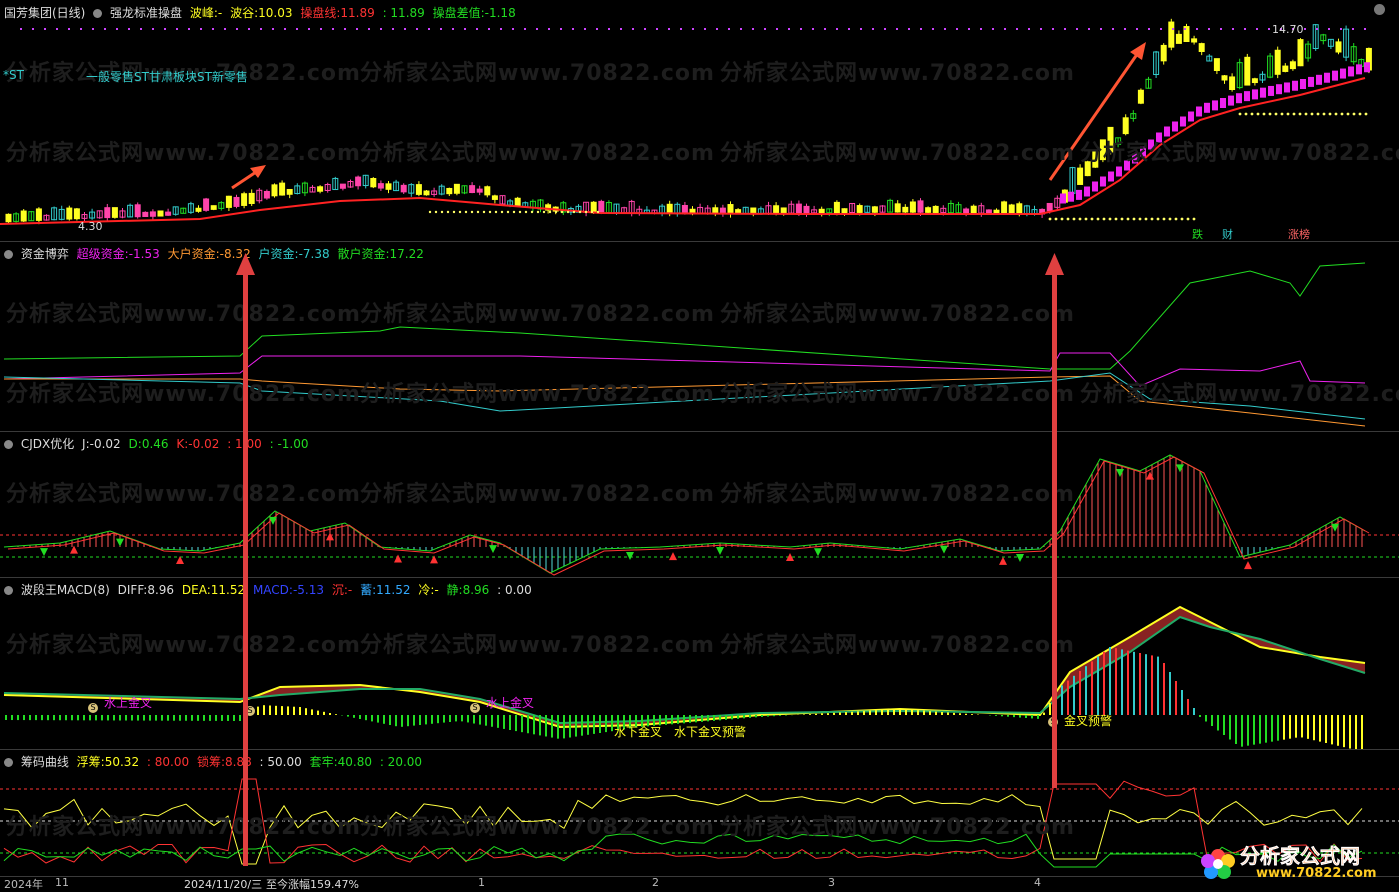 Image resolution: width=1399 pixels, height=892 pixels. I want to click on macd-title: 波段王MACD(8), so click(65, 590).